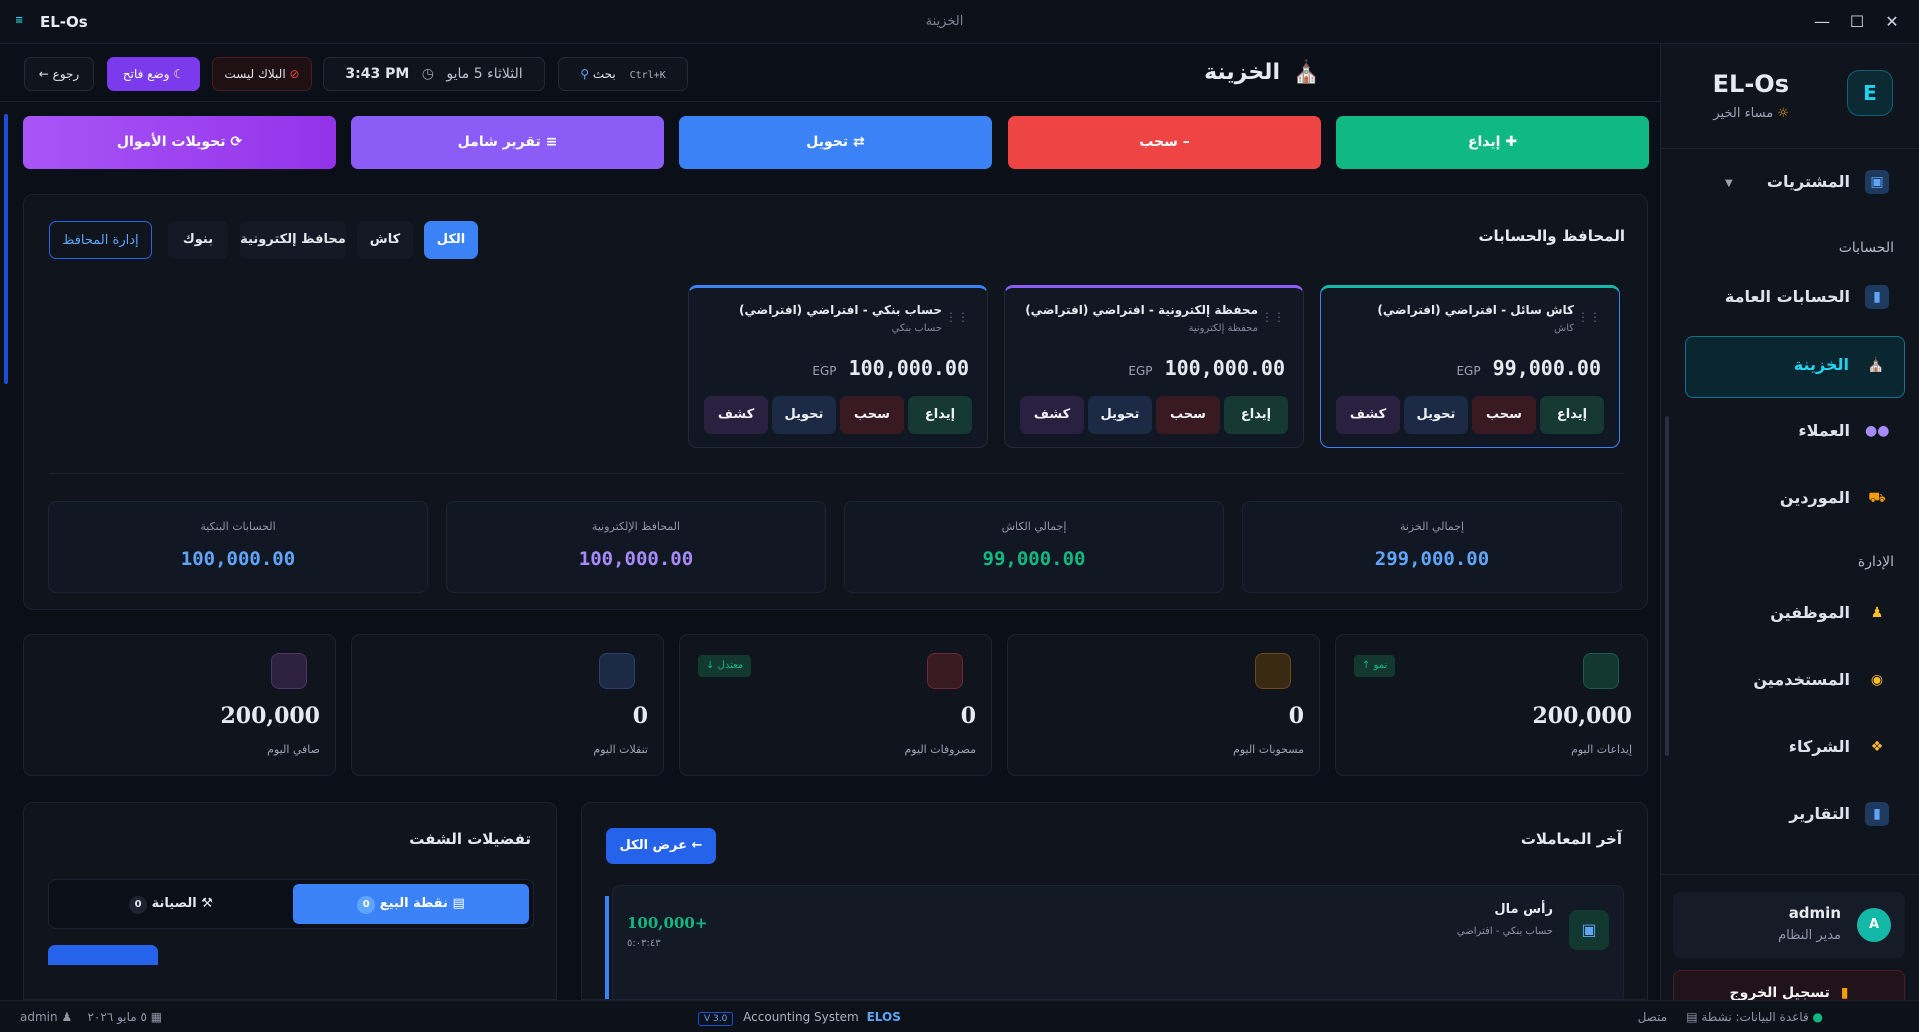 The width and height of the screenshot is (1919, 1032). I want to click on minus-icon: –, so click(1186, 142).